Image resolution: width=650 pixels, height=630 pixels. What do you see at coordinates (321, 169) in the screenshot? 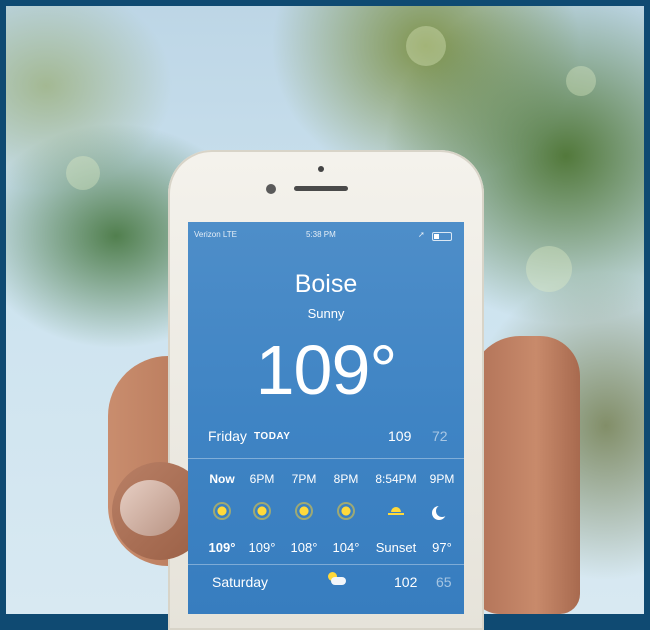
I see `front-sensor` at bounding box center [321, 169].